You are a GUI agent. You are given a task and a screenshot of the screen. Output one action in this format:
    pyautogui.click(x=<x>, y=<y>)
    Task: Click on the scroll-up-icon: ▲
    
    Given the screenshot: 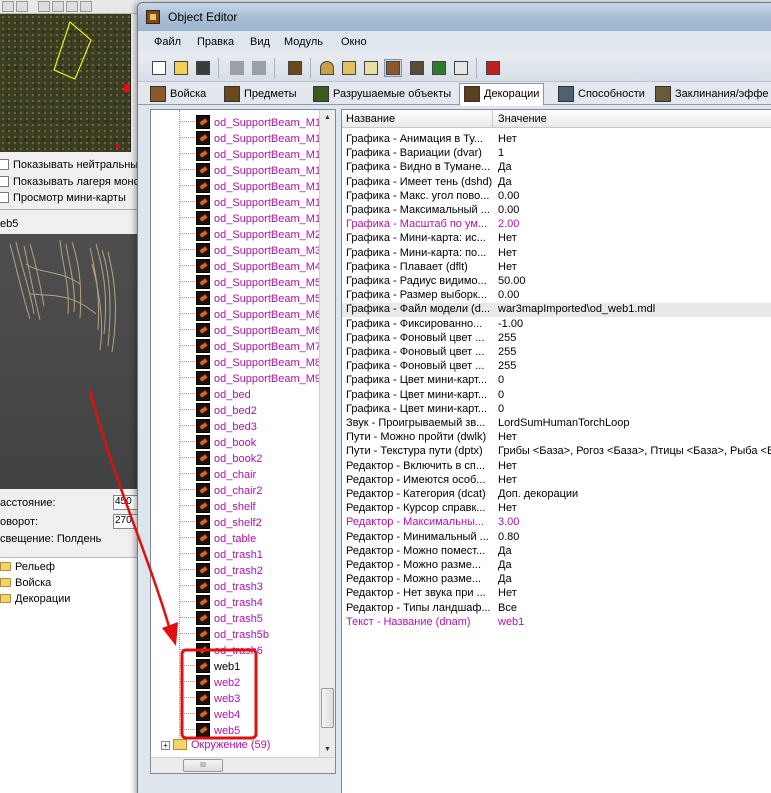 What is the action you would take?
    pyautogui.click(x=327, y=117)
    